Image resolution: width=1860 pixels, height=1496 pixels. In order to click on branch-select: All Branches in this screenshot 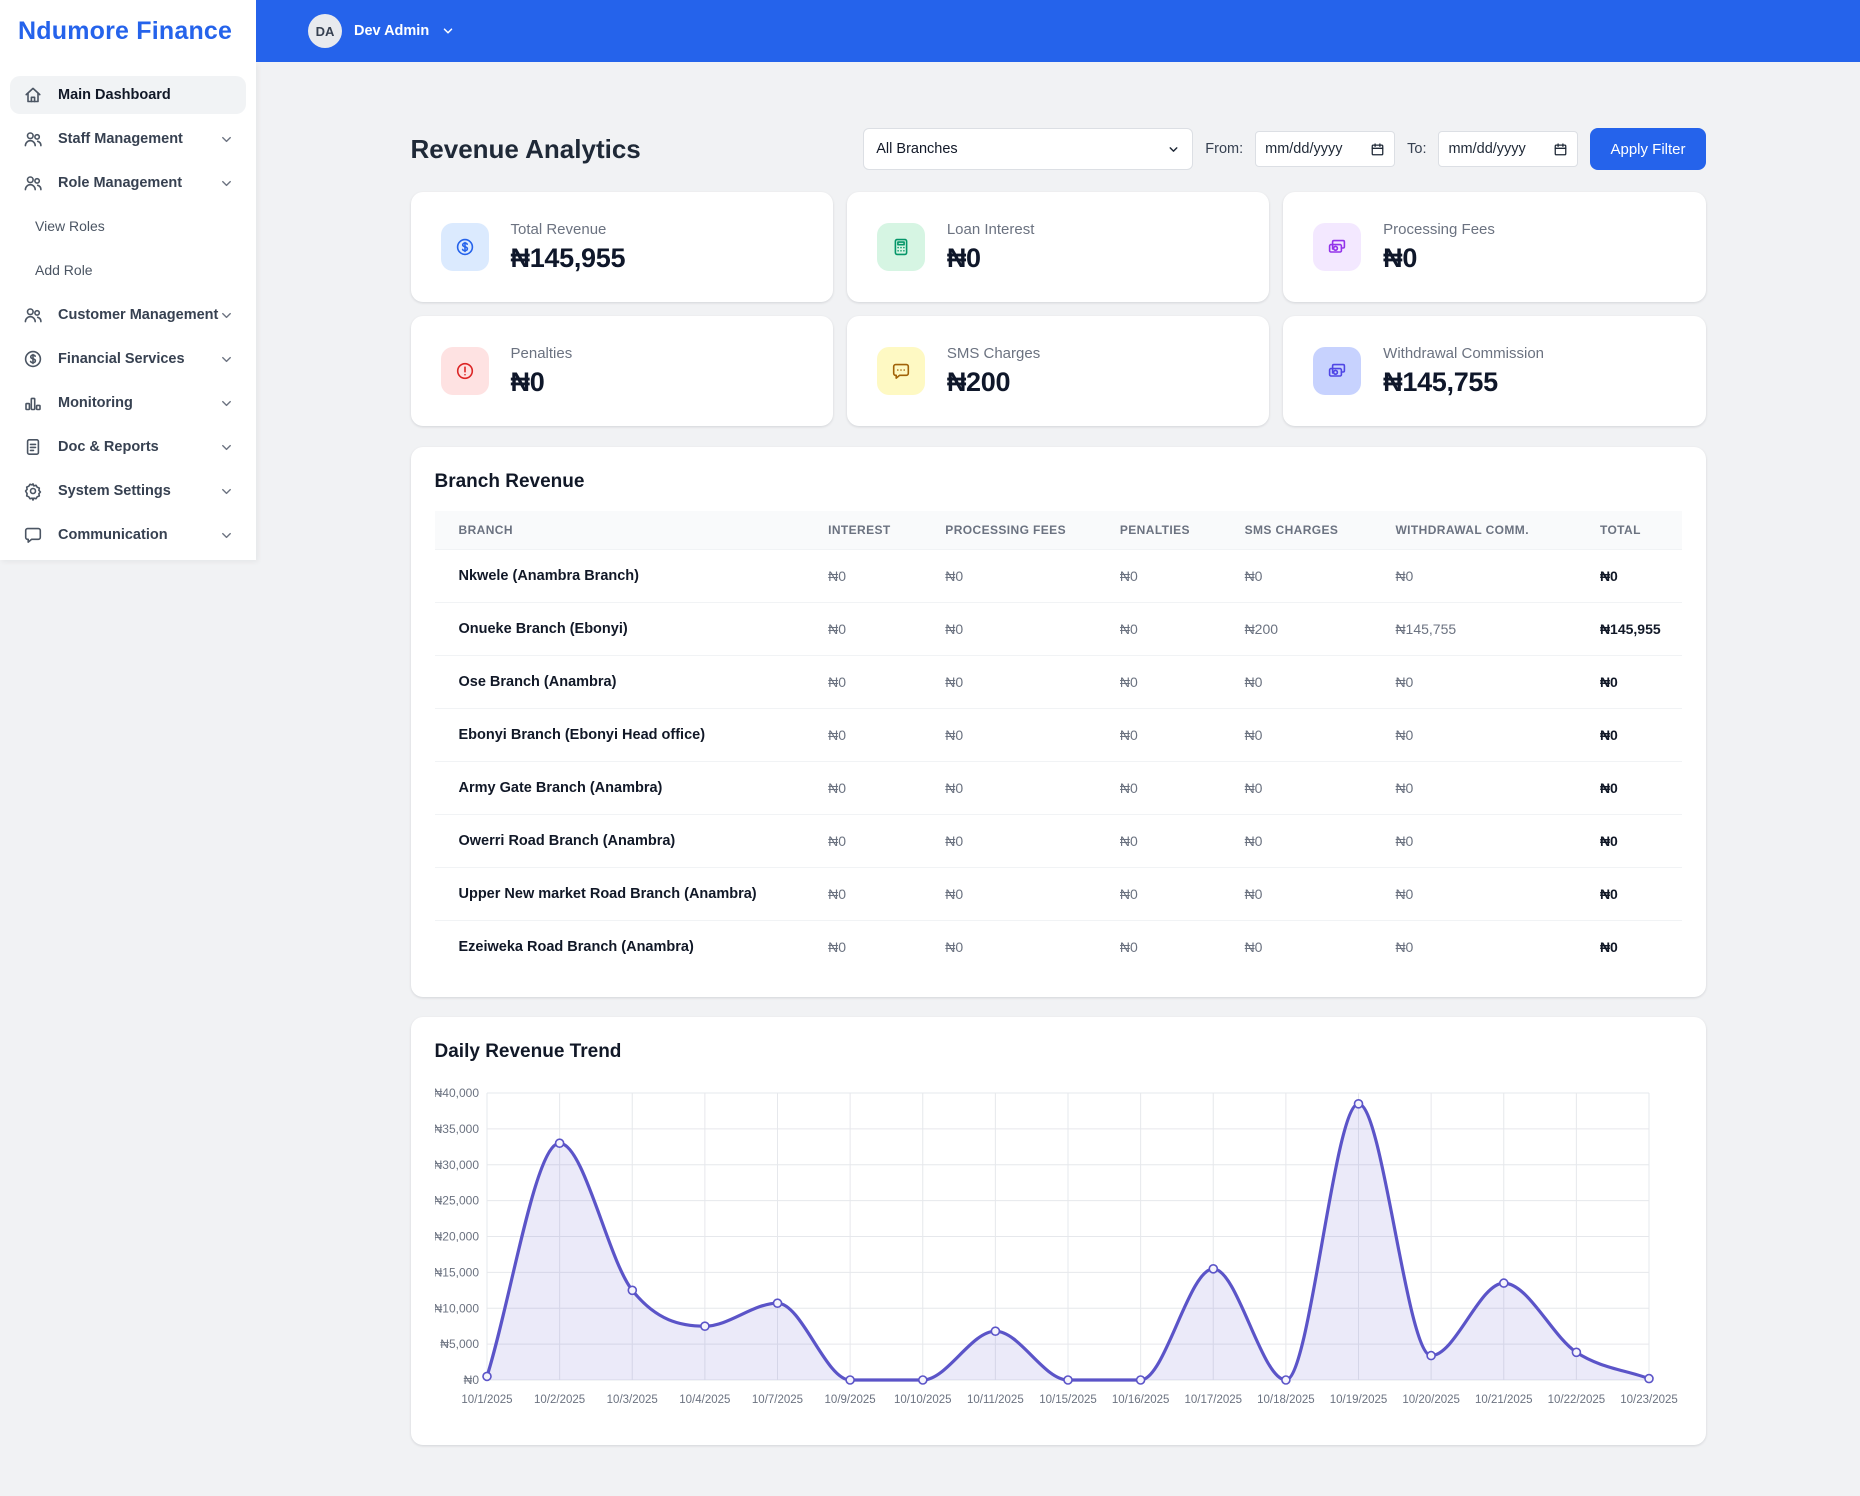, I will do `click(1028, 149)`.